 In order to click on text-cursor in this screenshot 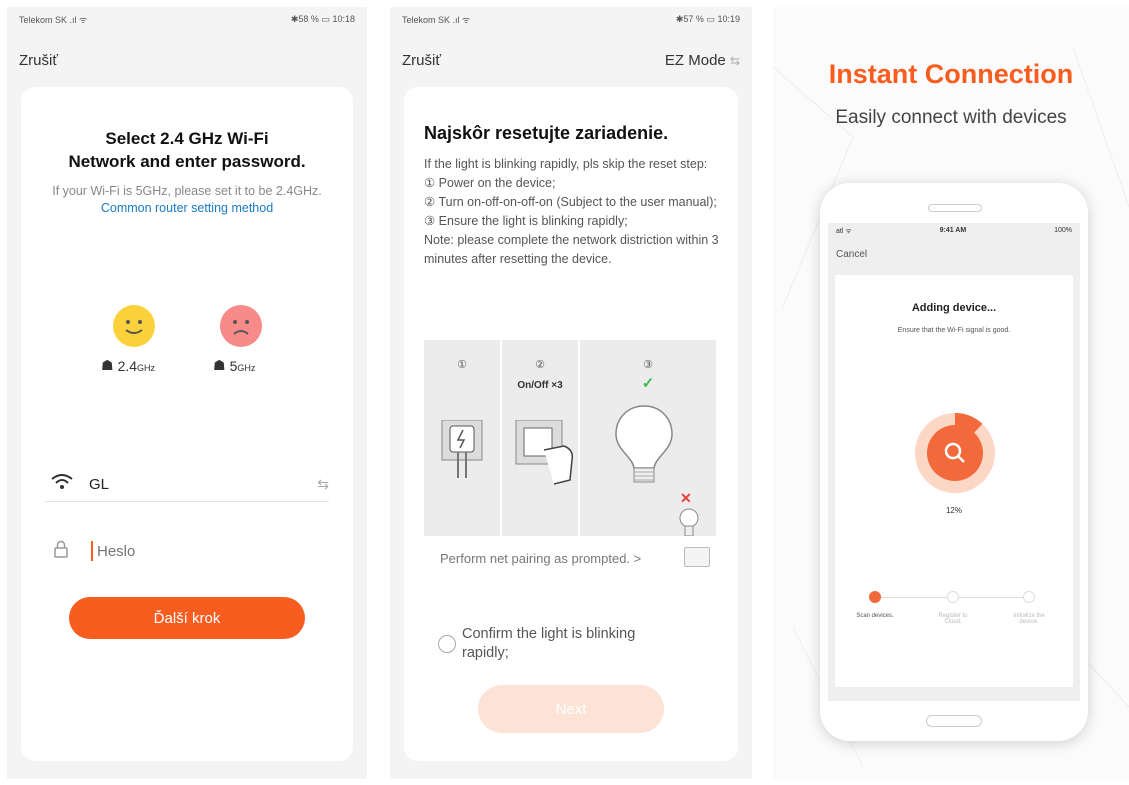, I will do `click(92, 551)`.